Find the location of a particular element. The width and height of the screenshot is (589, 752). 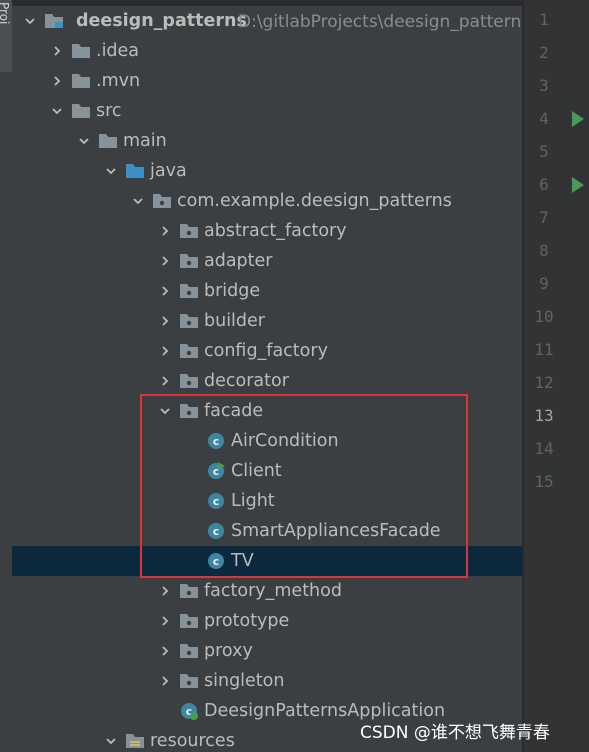

line-number: 5 is located at coordinates (544, 151).